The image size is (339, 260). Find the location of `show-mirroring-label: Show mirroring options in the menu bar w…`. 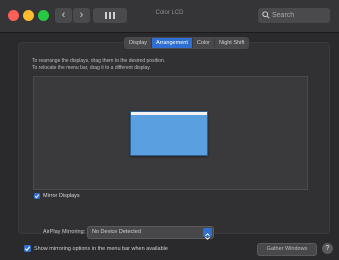

show-mirroring-label: Show mirroring options in the menu bar w… is located at coordinates (101, 248).